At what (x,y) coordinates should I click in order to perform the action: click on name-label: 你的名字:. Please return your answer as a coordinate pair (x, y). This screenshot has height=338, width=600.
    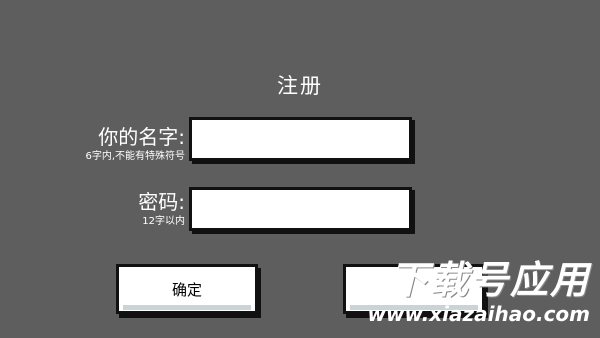
    Looking at the image, I should click on (141, 137).